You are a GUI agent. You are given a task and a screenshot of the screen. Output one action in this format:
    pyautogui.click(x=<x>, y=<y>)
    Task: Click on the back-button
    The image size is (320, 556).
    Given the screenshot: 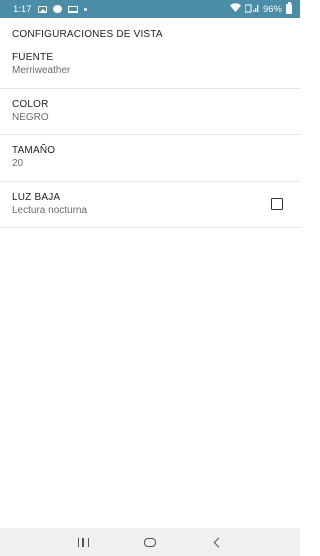 What is the action you would take?
    pyautogui.click(x=217, y=542)
    